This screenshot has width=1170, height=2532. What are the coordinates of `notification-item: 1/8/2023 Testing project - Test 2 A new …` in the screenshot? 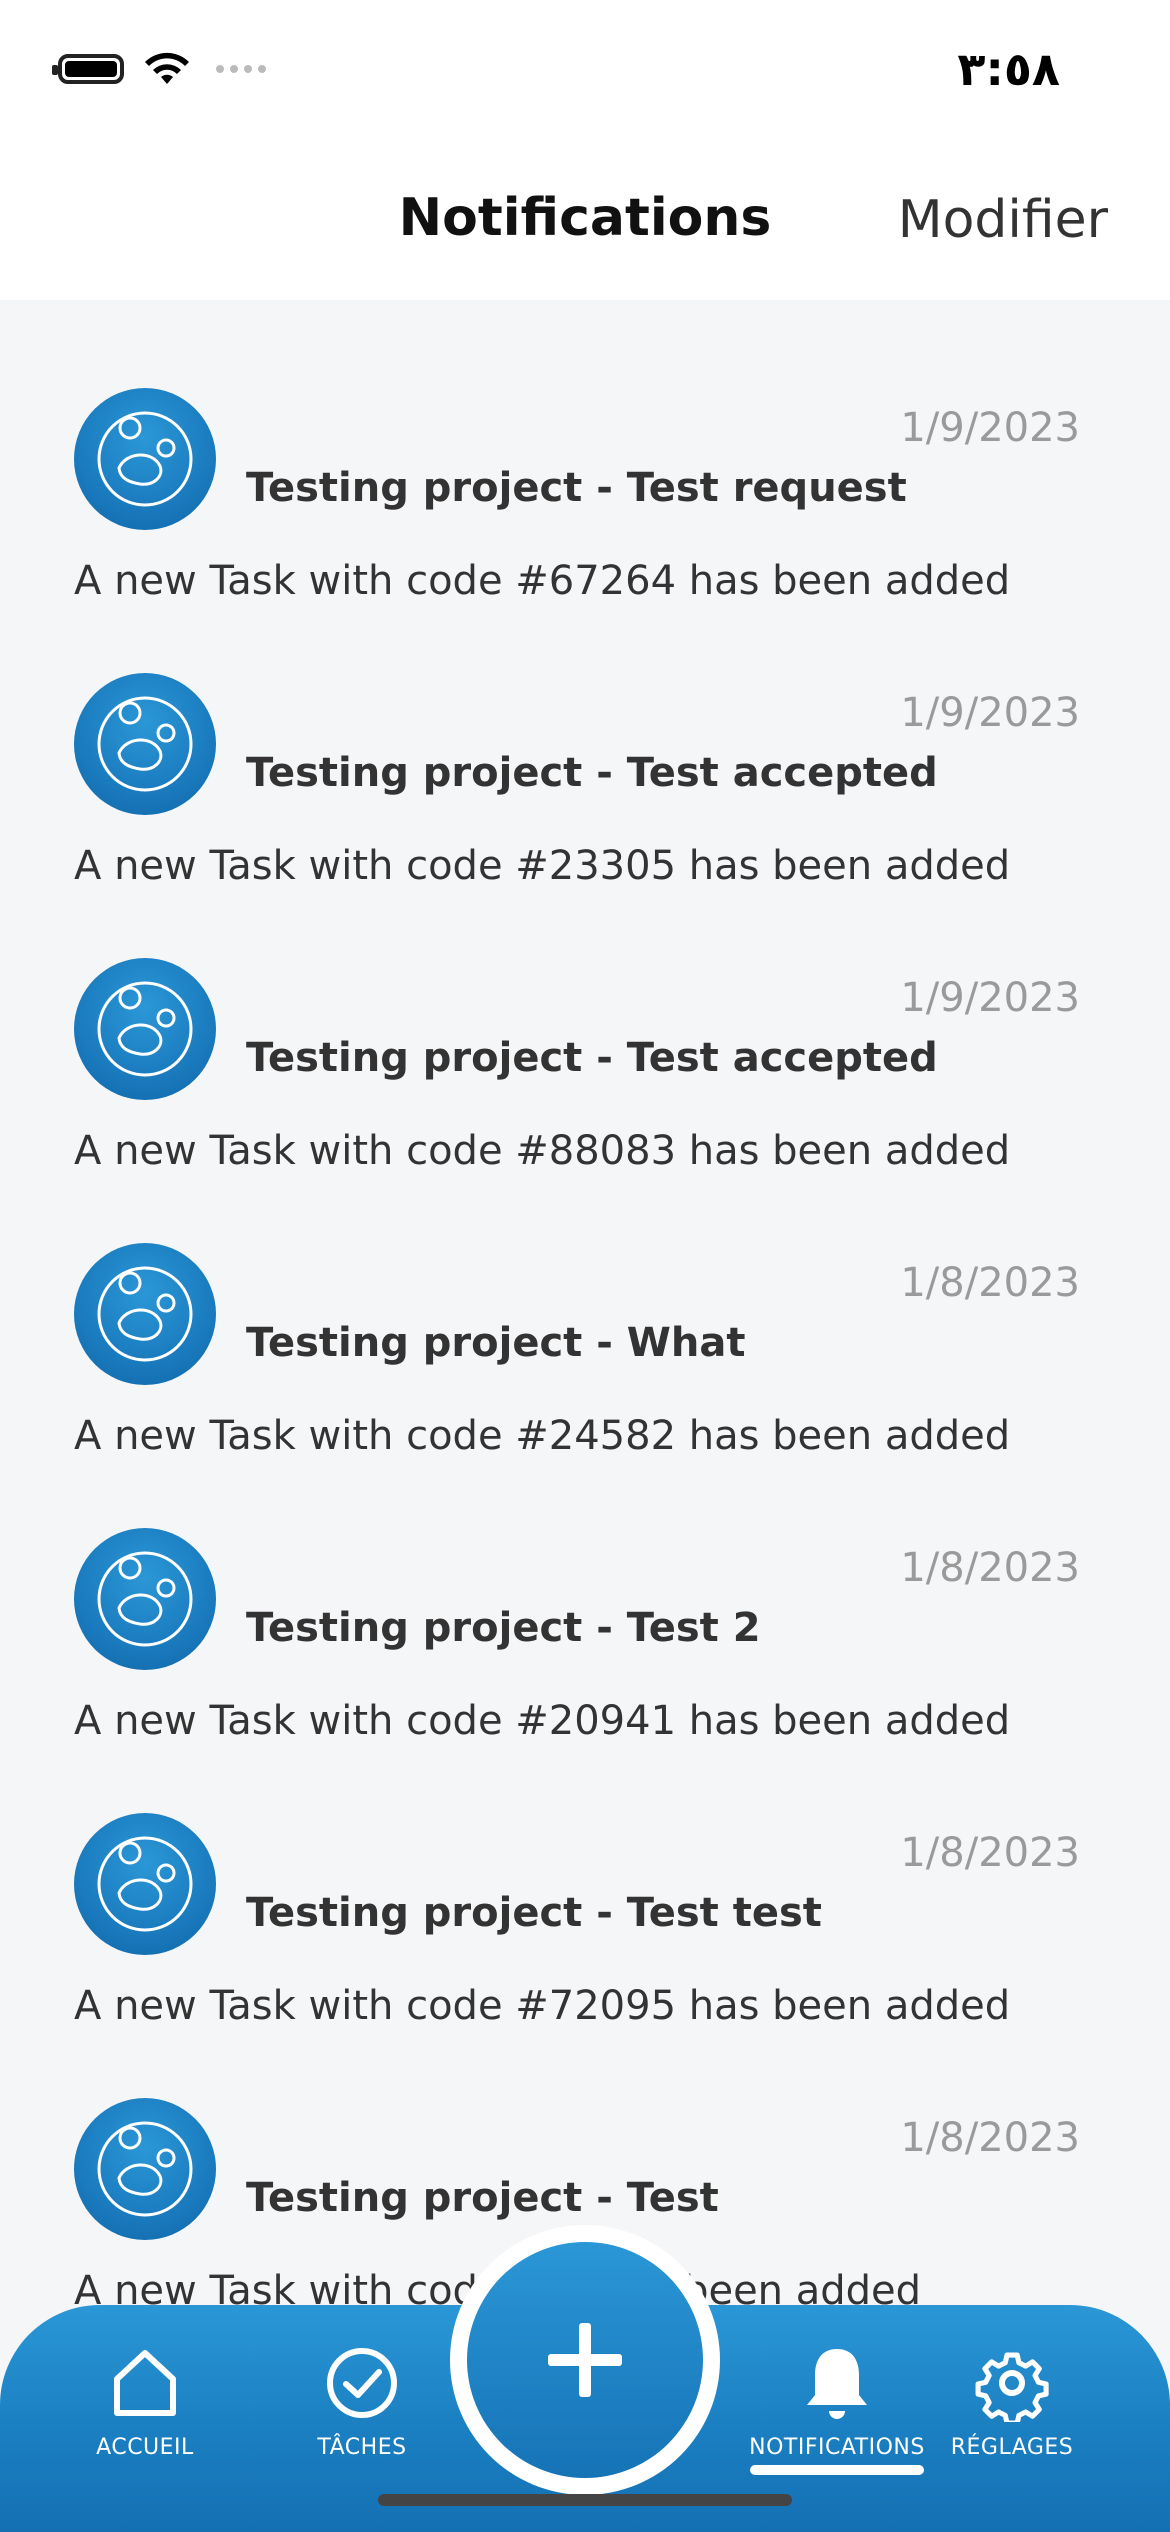 It's located at (585, 1592).